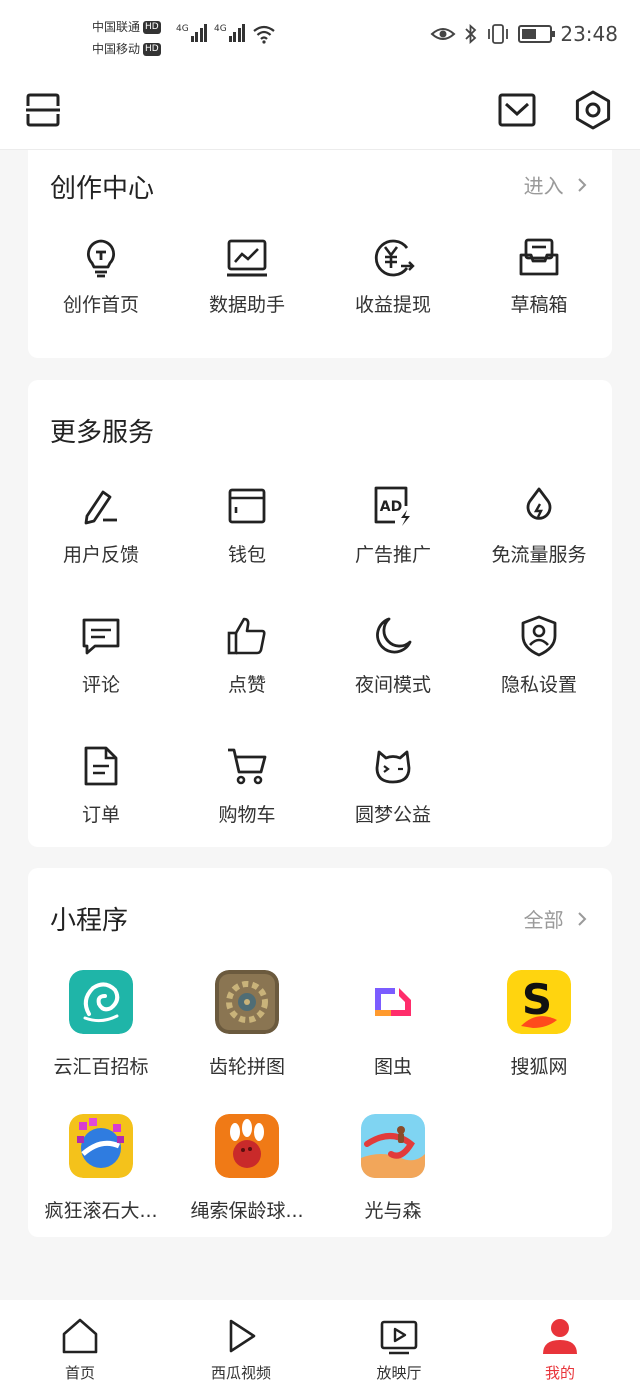  Describe the element at coordinates (394, 635) in the screenshot. I see `moon-icon` at that location.